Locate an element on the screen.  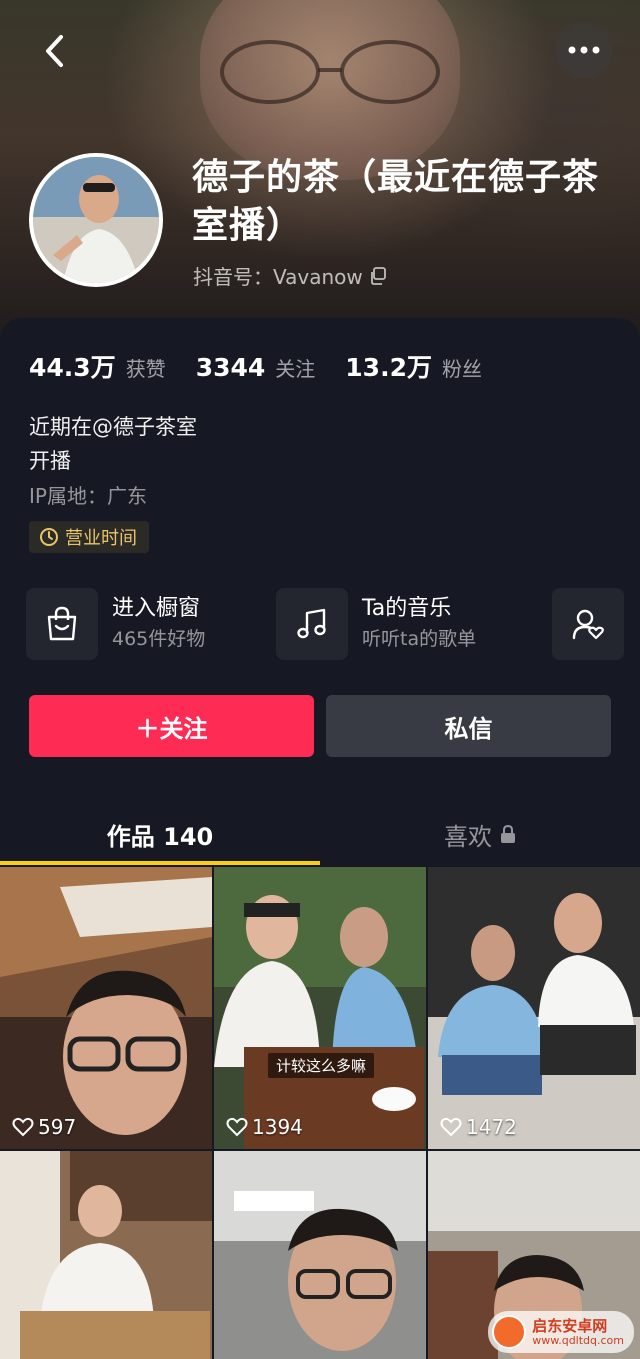
bio-line: 近期在@德子茶室 is located at coordinates (113, 427).